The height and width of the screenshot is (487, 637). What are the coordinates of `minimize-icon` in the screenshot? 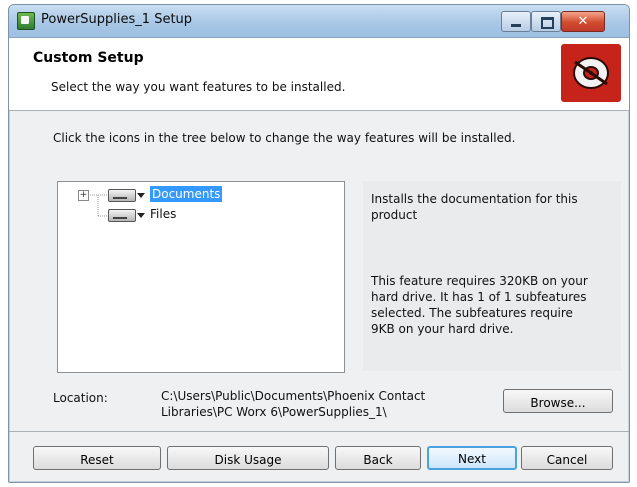 It's located at (516, 25).